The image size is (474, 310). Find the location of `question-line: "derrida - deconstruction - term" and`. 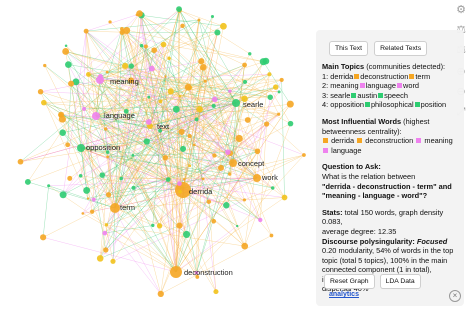

question-line: "derrida - deconstruction - term" and is located at coordinates (390, 187).